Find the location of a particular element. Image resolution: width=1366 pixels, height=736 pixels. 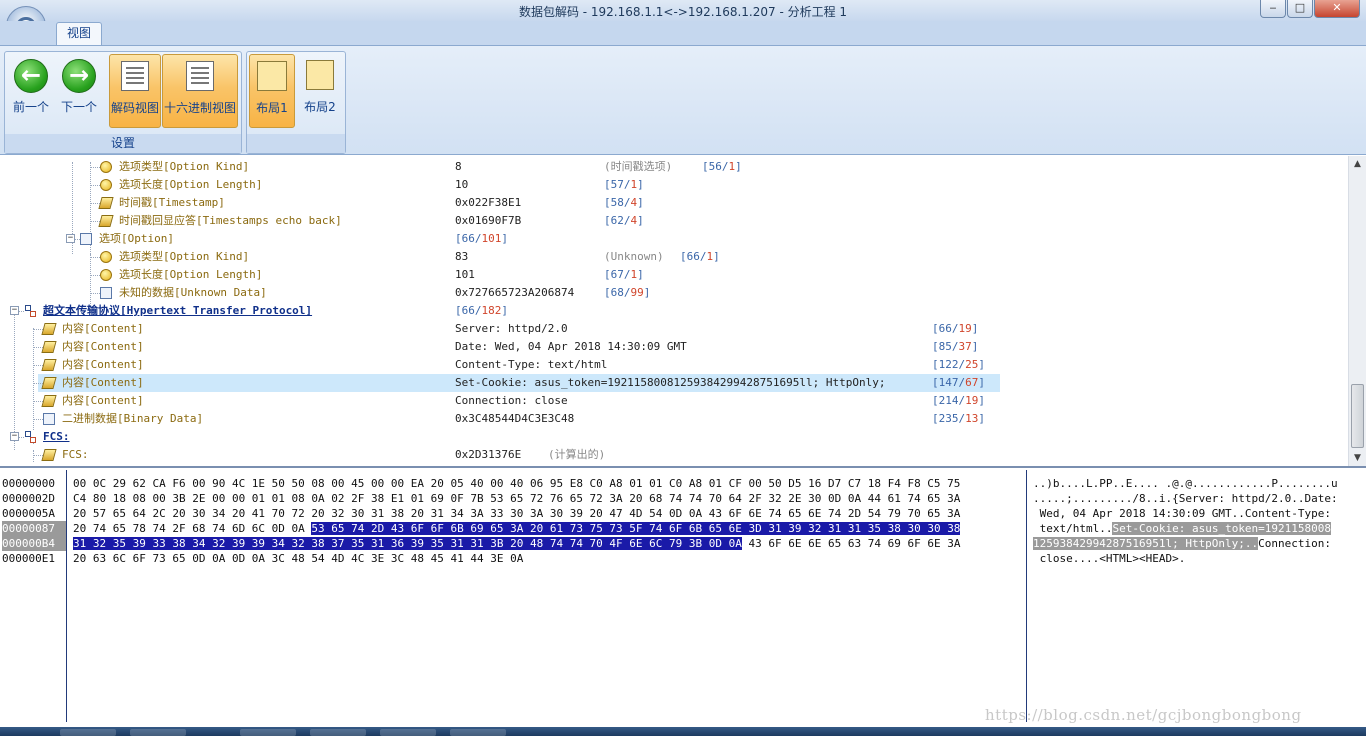

hex-view-label: 十六进制视图 is located at coordinates (199, 108).